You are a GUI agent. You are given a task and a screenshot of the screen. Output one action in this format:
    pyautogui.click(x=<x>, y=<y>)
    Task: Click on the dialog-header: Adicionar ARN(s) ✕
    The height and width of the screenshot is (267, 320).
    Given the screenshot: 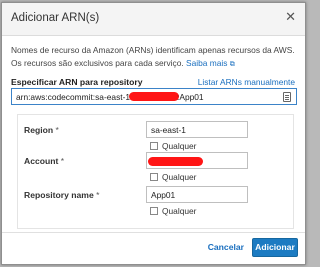 What is the action you would take?
    pyautogui.click(x=153, y=19)
    